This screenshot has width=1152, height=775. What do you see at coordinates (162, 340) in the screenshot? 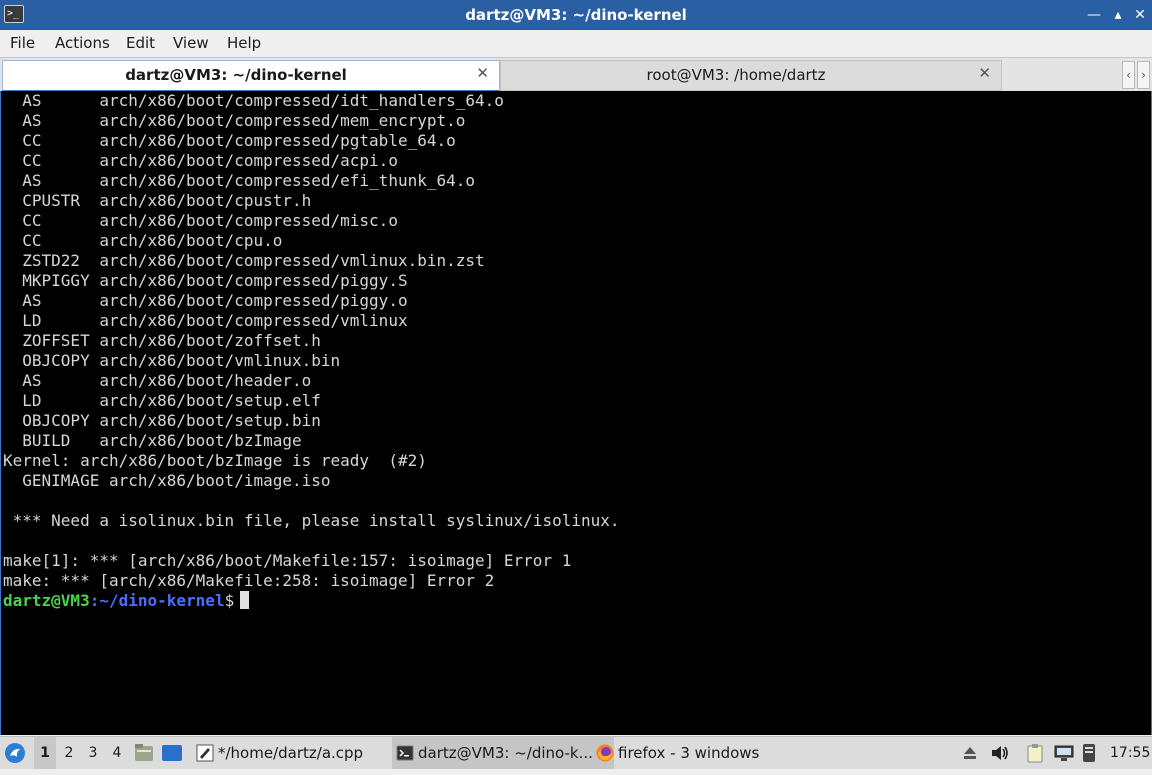
I see `terminal-line: ZOFFSET arch/x86/boot/zoffset.h` at bounding box center [162, 340].